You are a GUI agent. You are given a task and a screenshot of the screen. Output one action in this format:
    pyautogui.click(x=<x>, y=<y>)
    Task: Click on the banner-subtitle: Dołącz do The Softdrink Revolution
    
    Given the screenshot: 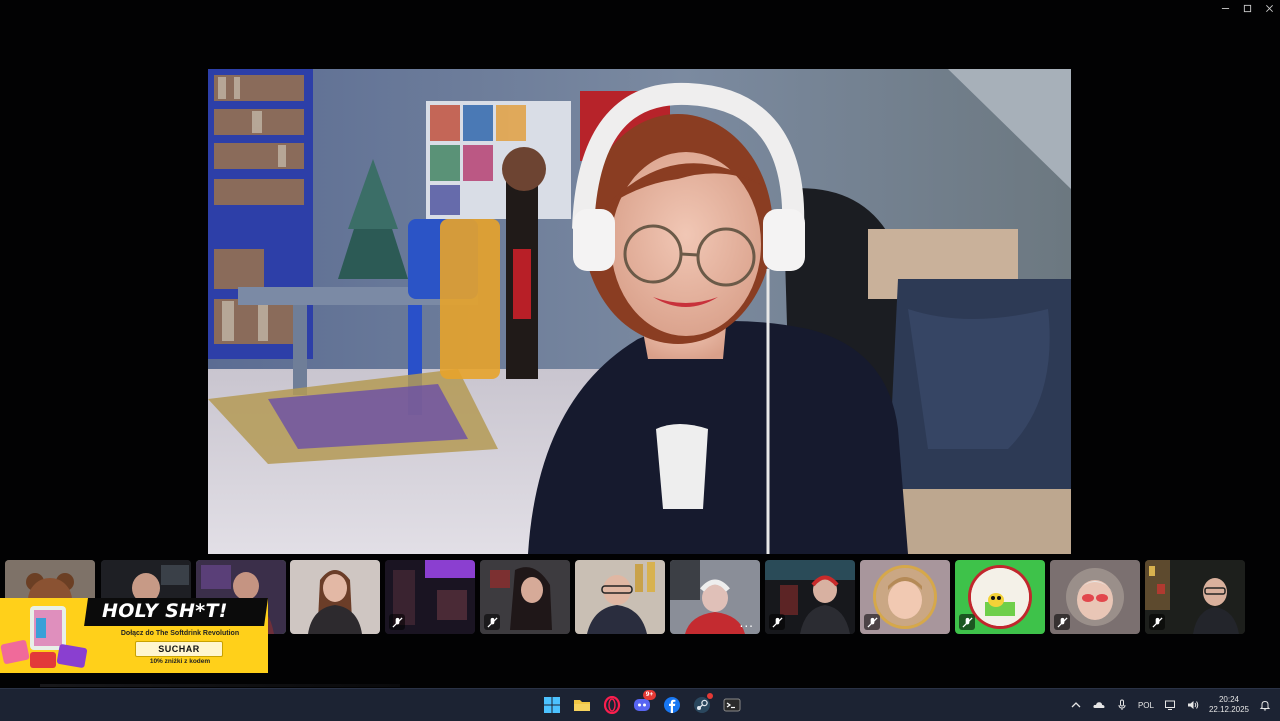 What is the action you would take?
    pyautogui.click(x=180, y=633)
    